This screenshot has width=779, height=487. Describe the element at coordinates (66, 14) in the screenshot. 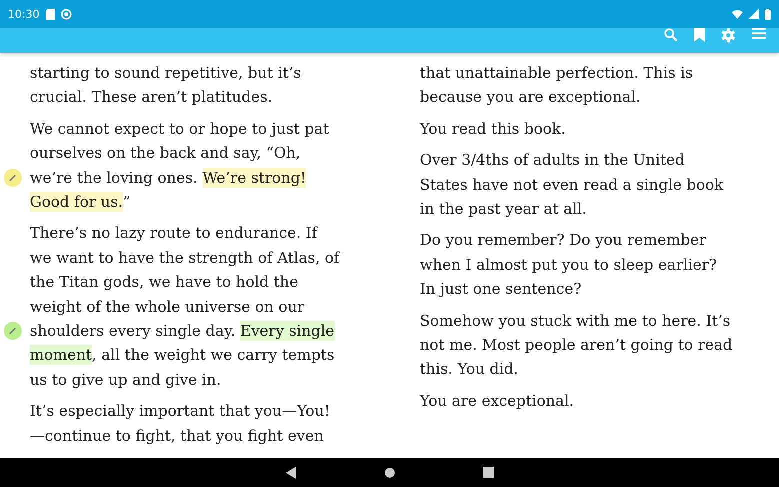

I see `circle-icon` at that location.